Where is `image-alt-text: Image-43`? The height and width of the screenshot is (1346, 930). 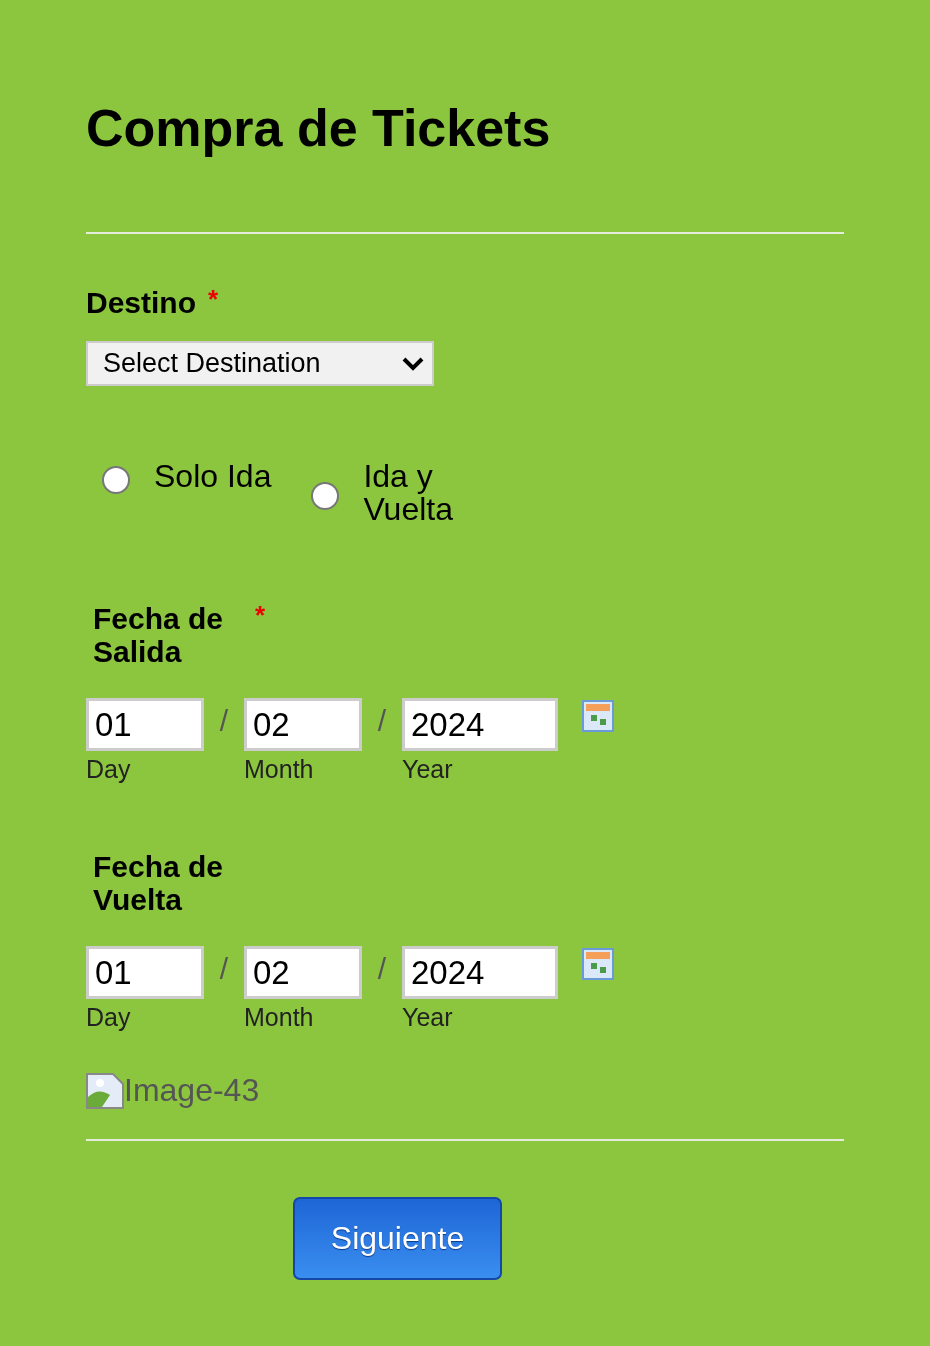
image-alt-text: Image-43 is located at coordinates (192, 1090).